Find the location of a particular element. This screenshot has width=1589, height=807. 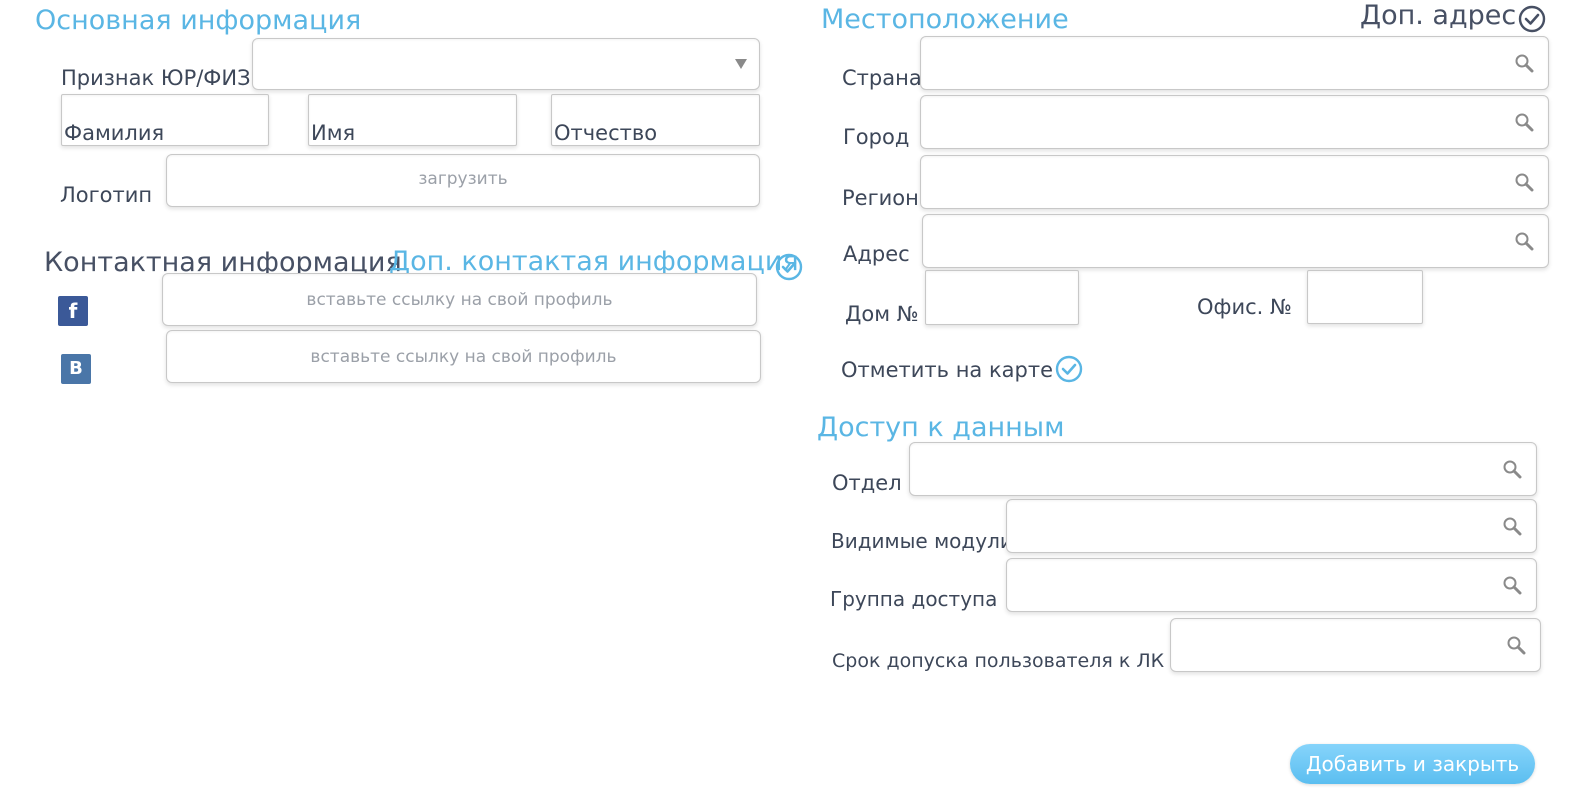

facebook-placeholder: вставьте ссылку на свой профиль is located at coordinates (459, 299).